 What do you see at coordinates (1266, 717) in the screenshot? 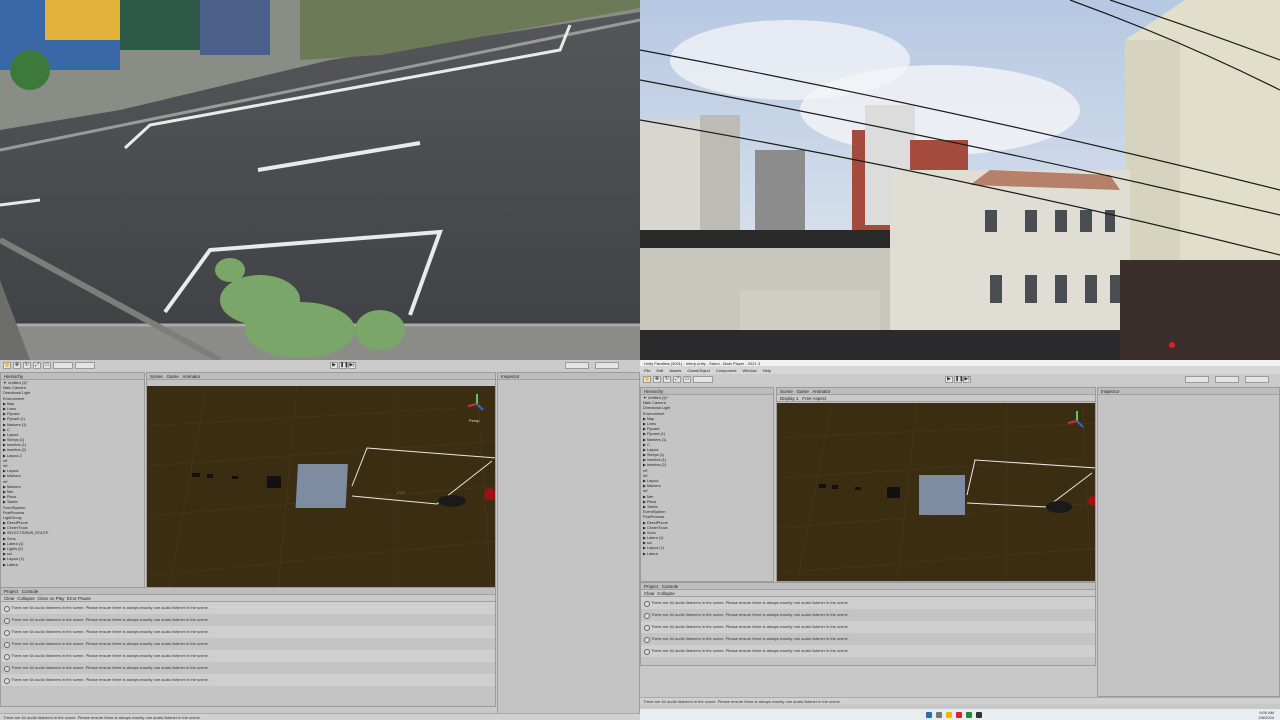
I see `clock-date: 2/6/2024` at bounding box center [1266, 717].